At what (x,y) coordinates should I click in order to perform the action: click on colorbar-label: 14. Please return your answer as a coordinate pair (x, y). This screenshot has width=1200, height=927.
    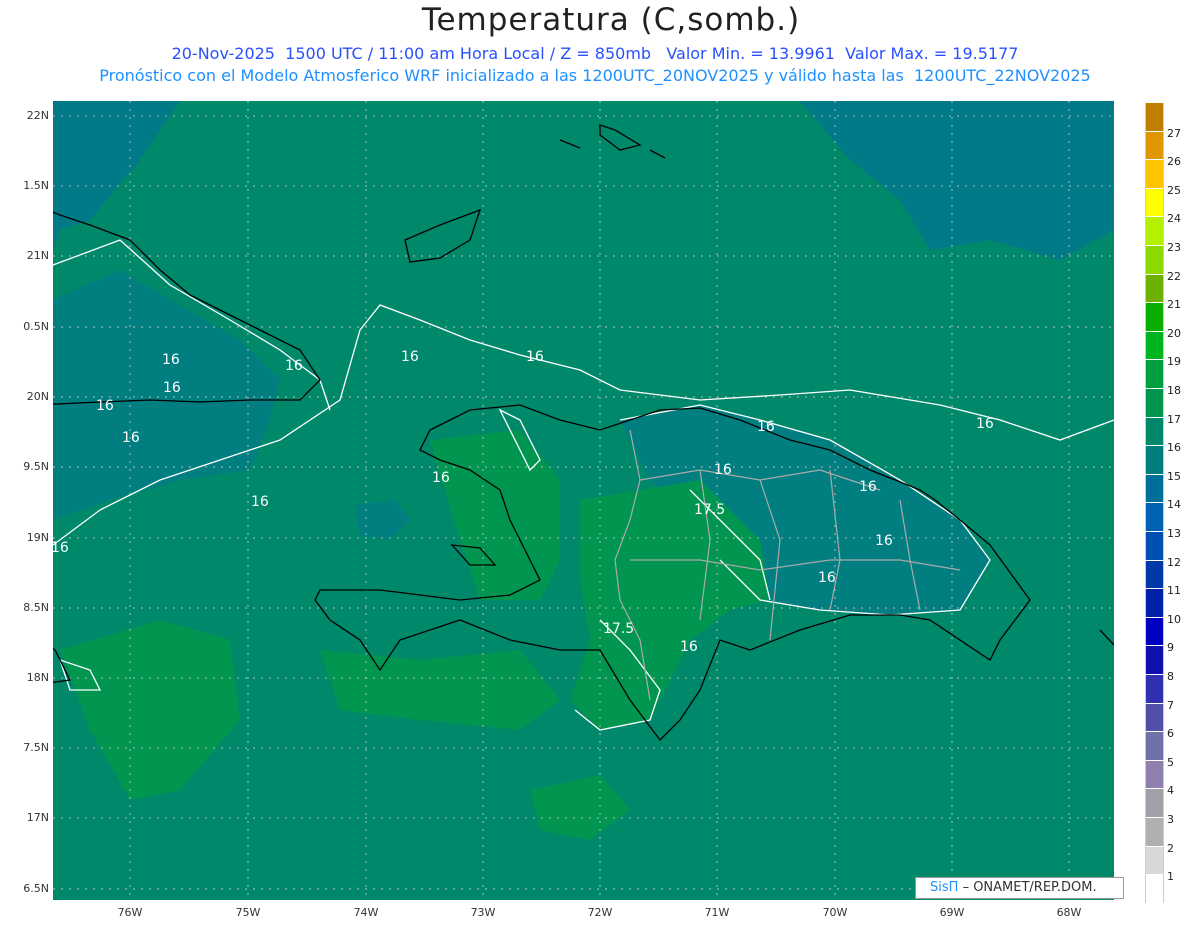
    Looking at the image, I should click on (1174, 505).